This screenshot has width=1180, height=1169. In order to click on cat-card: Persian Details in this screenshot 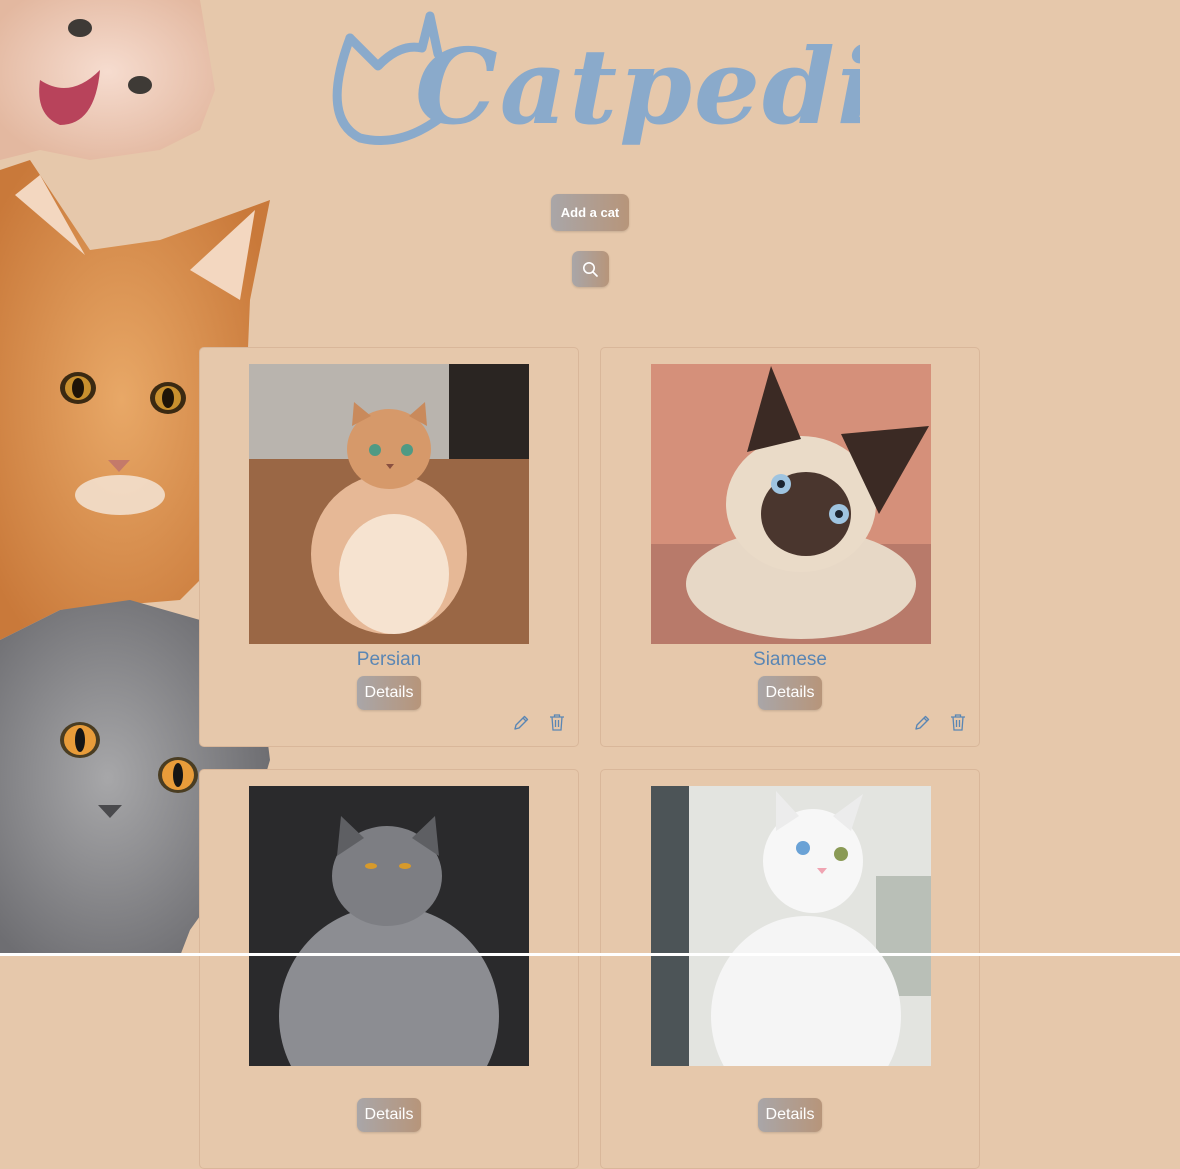, I will do `click(389, 547)`.